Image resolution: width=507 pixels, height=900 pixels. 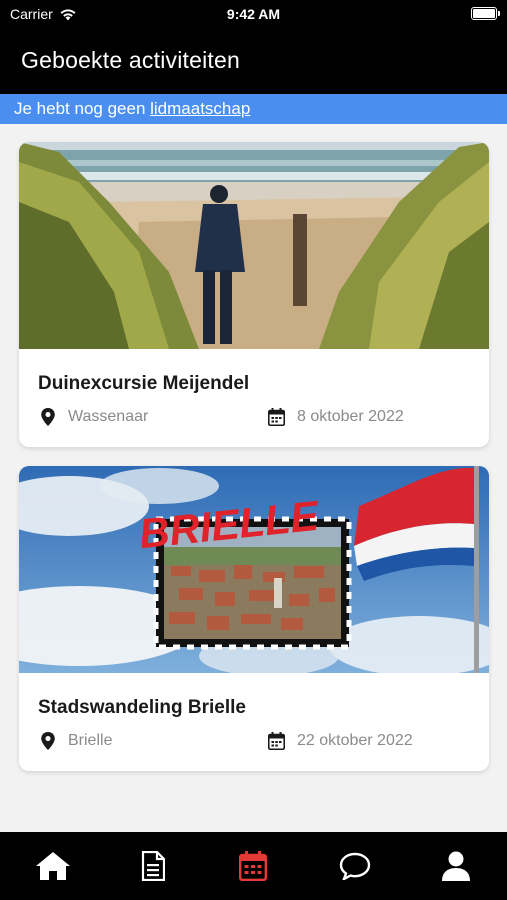 I want to click on status-bar: Carrier 9:42 AM, so click(x=253, y=14).